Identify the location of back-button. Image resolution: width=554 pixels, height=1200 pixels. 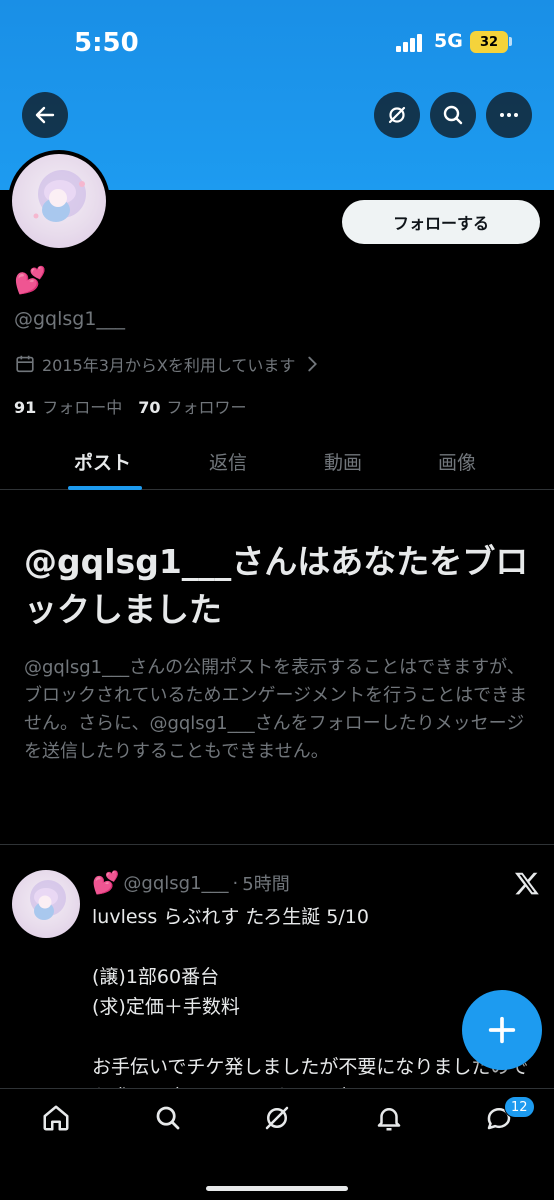
(45, 115).